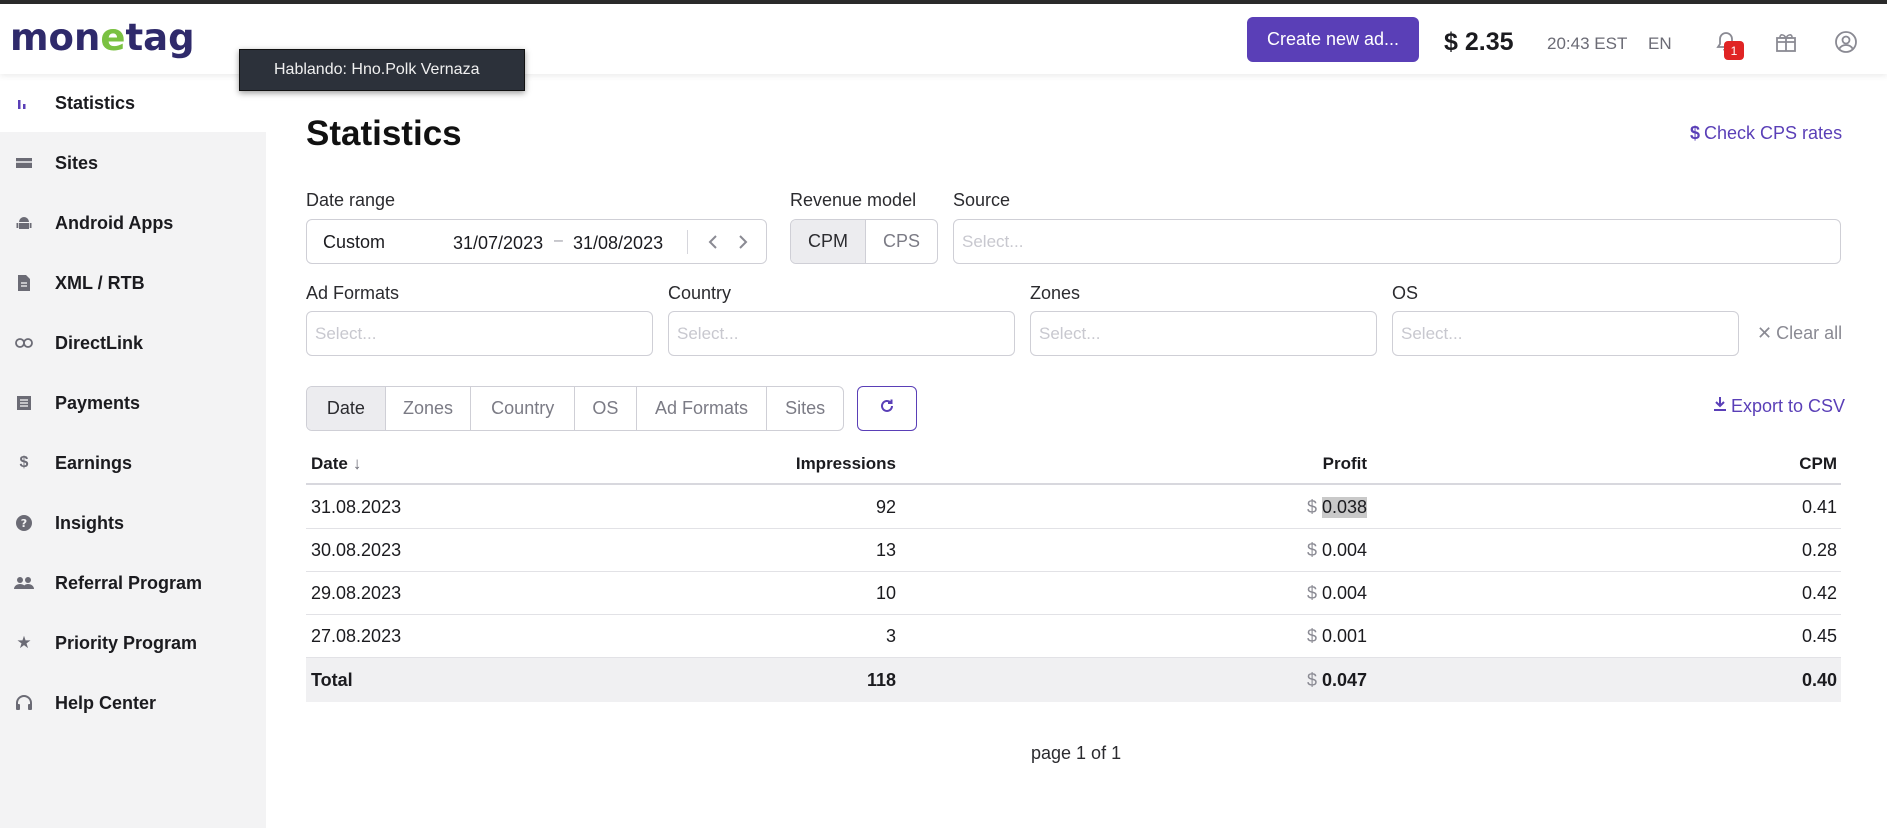 The image size is (1887, 828). I want to click on help-circle-icon: ?, so click(24, 523).